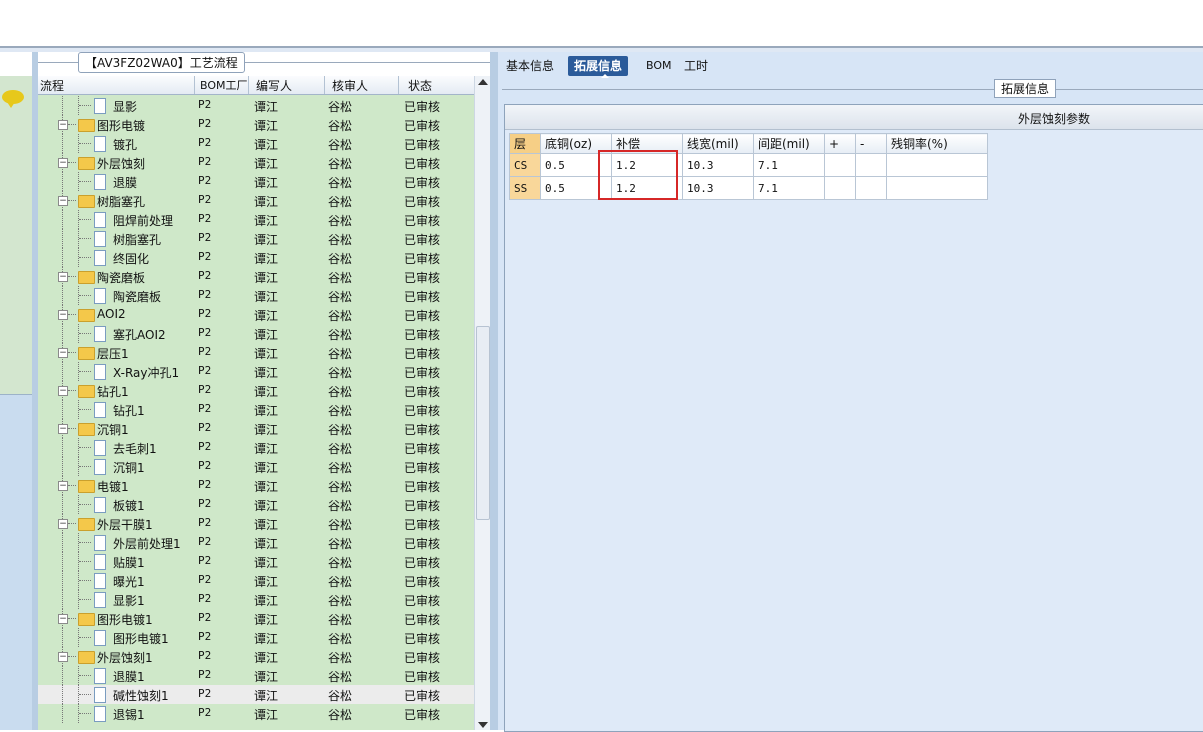  What do you see at coordinates (256, 333) in the screenshot?
I see `tree-row: 塞孔AOI2 P2 谭江 谷松 已审核` at bounding box center [256, 333].